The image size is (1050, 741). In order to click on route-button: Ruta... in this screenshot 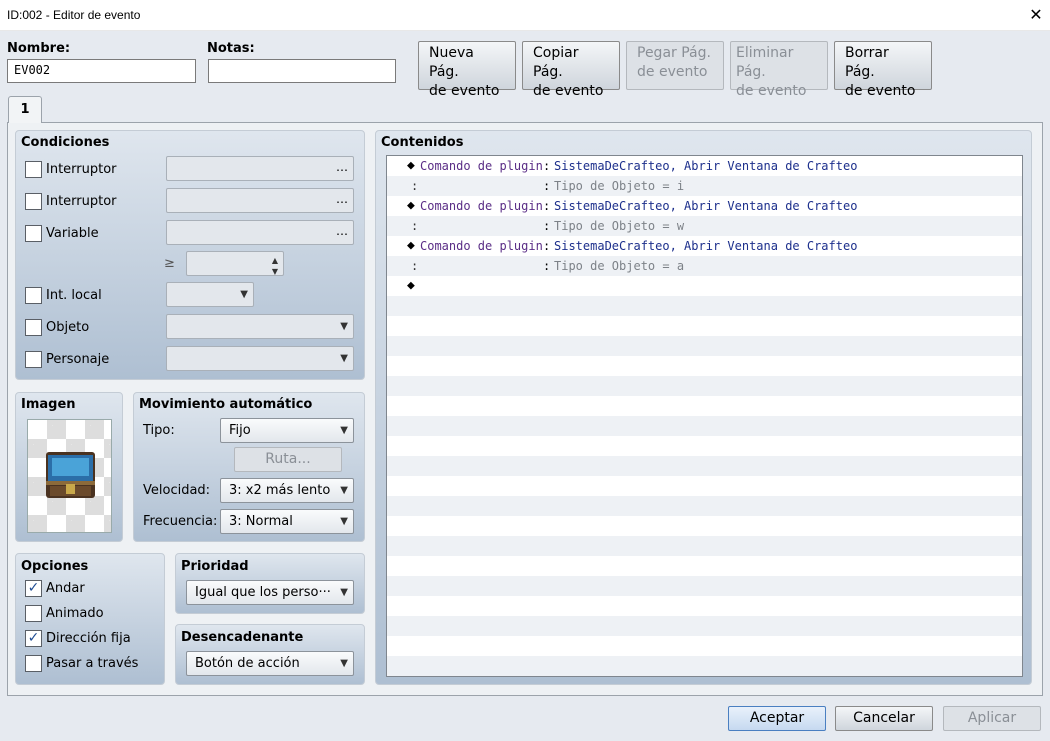, I will do `click(288, 459)`.